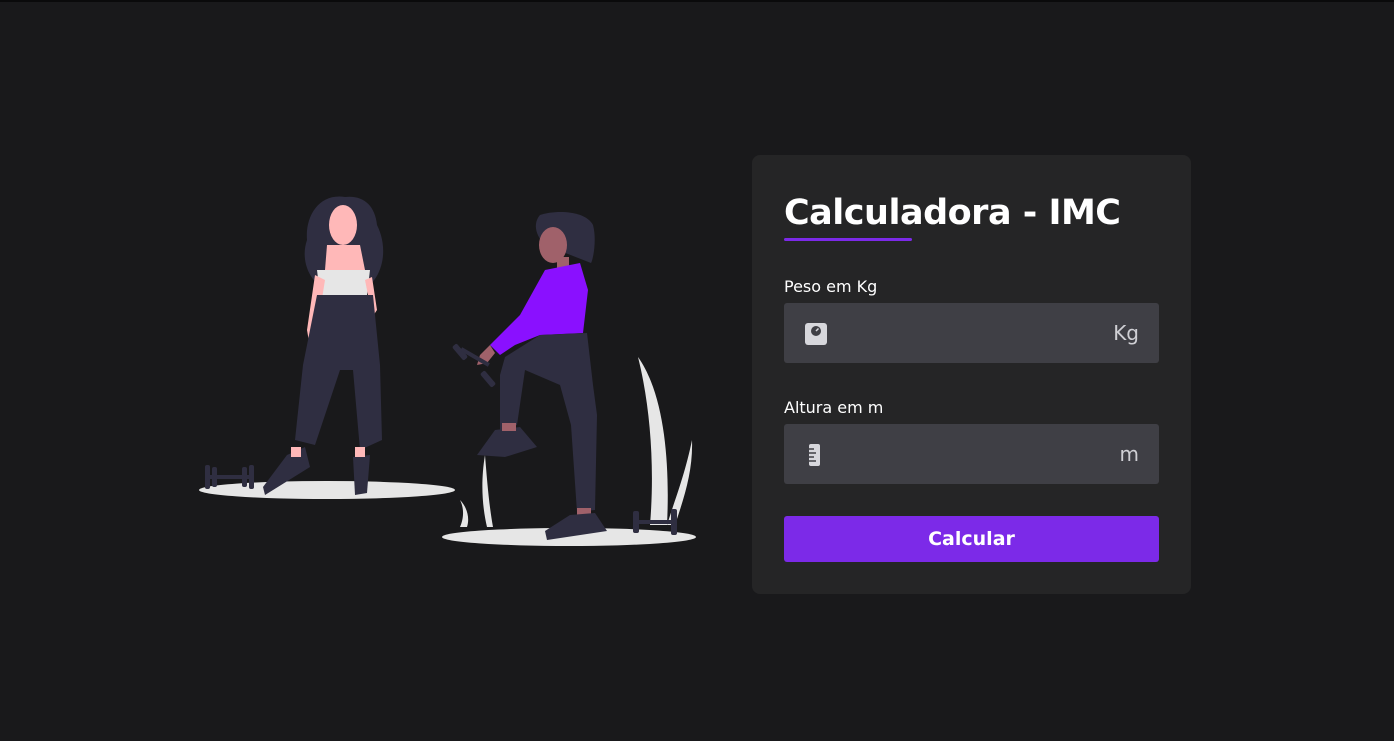  I want to click on title-underline, so click(848, 239).